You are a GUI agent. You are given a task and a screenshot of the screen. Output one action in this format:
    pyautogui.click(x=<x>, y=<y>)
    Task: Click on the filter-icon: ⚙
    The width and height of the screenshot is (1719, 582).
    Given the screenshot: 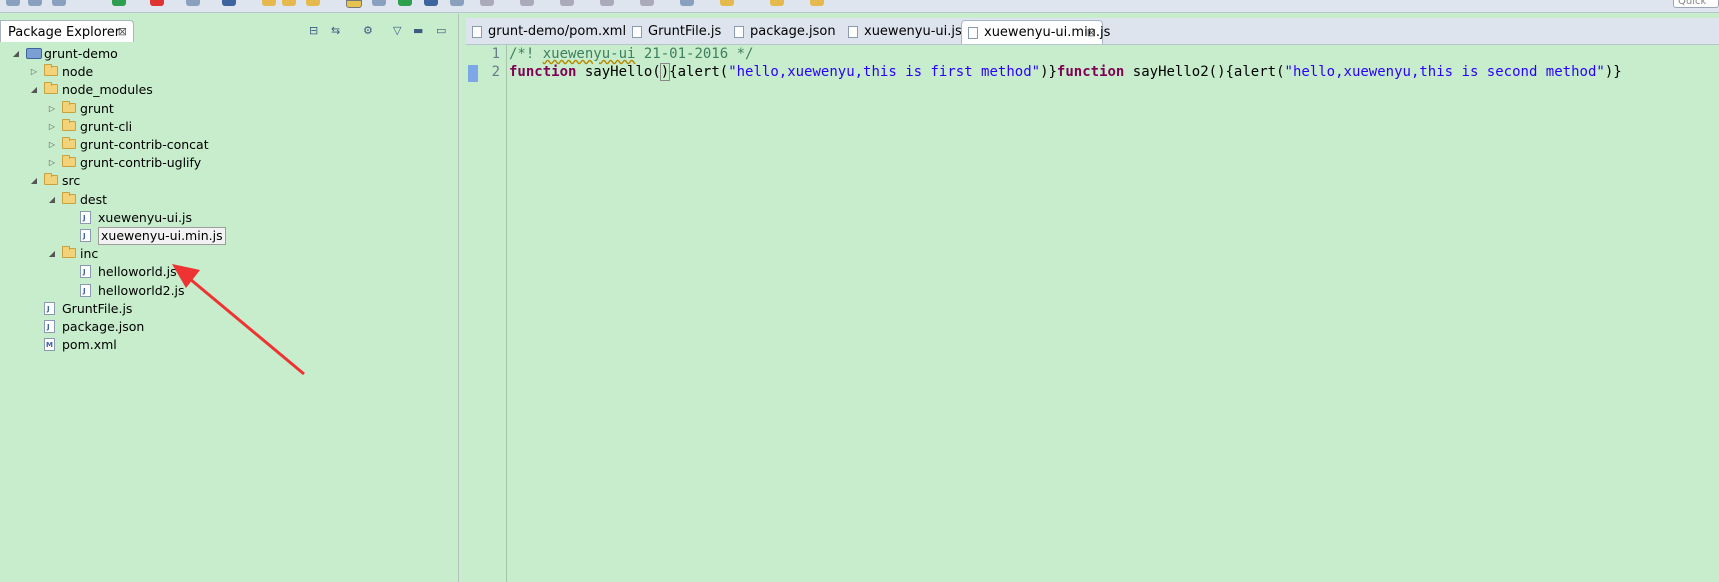 What is the action you would take?
    pyautogui.click(x=368, y=30)
    